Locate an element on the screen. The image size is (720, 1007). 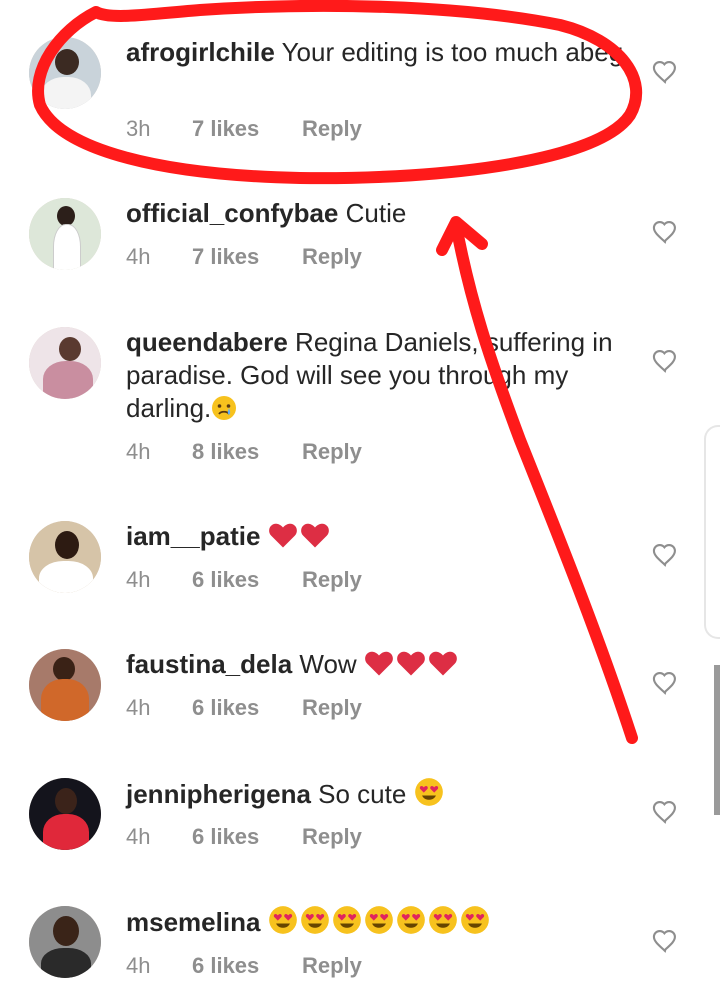
comment-body: Cutie is located at coordinates (372, 213).